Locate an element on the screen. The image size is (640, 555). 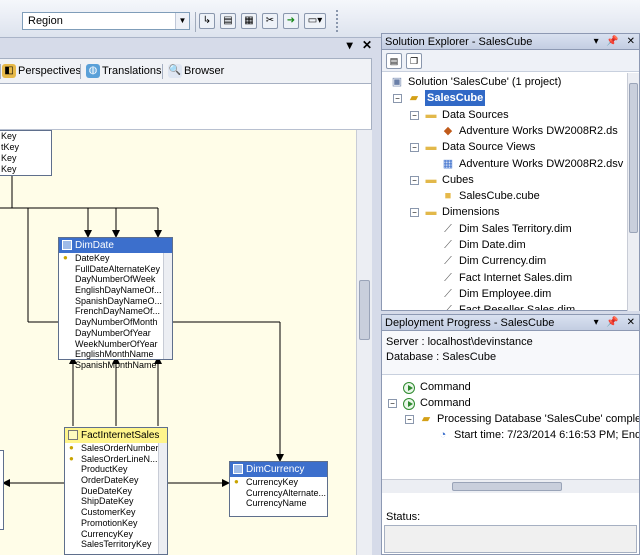
globe-icon: ◍ is located at coordinates (93, 71).